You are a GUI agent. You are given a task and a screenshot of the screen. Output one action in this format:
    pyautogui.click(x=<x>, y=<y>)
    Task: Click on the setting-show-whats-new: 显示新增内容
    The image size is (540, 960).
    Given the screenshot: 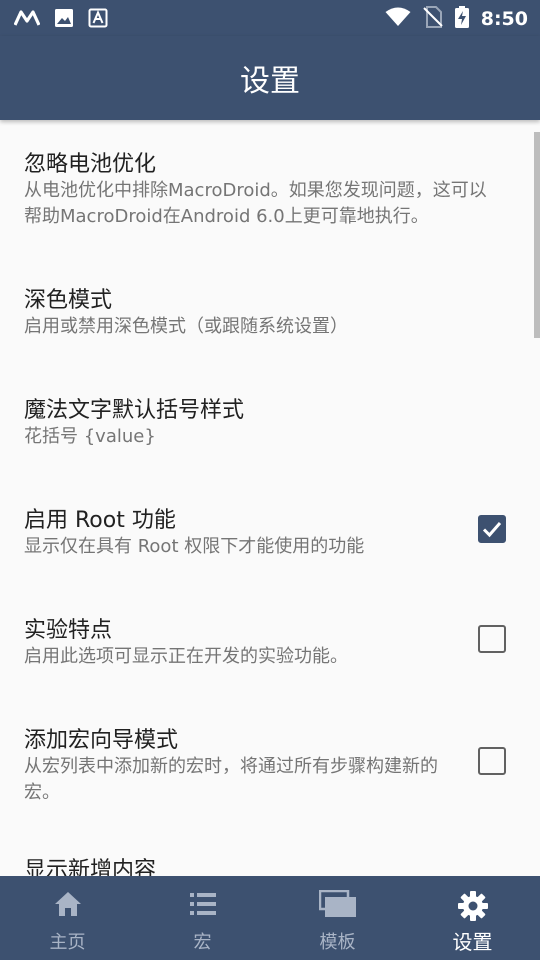 What is the action you would take?
    pyautogui.click(x=270, y=849)
    